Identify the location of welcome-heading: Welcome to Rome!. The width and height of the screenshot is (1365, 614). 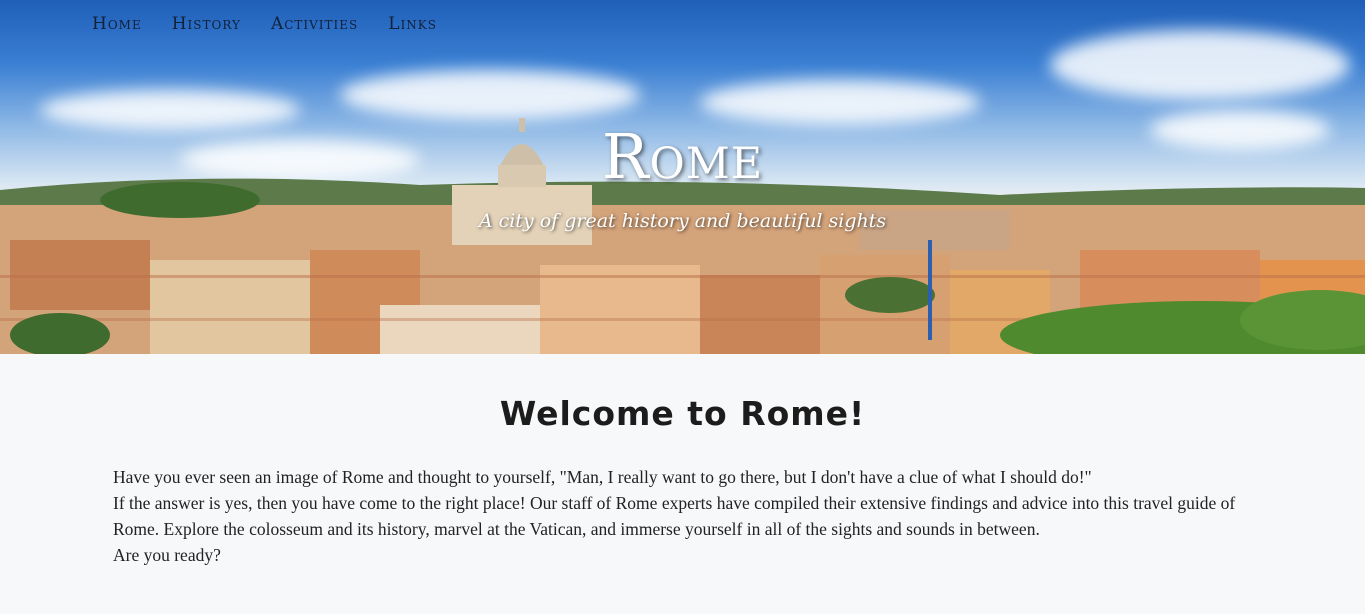
(682, 413).